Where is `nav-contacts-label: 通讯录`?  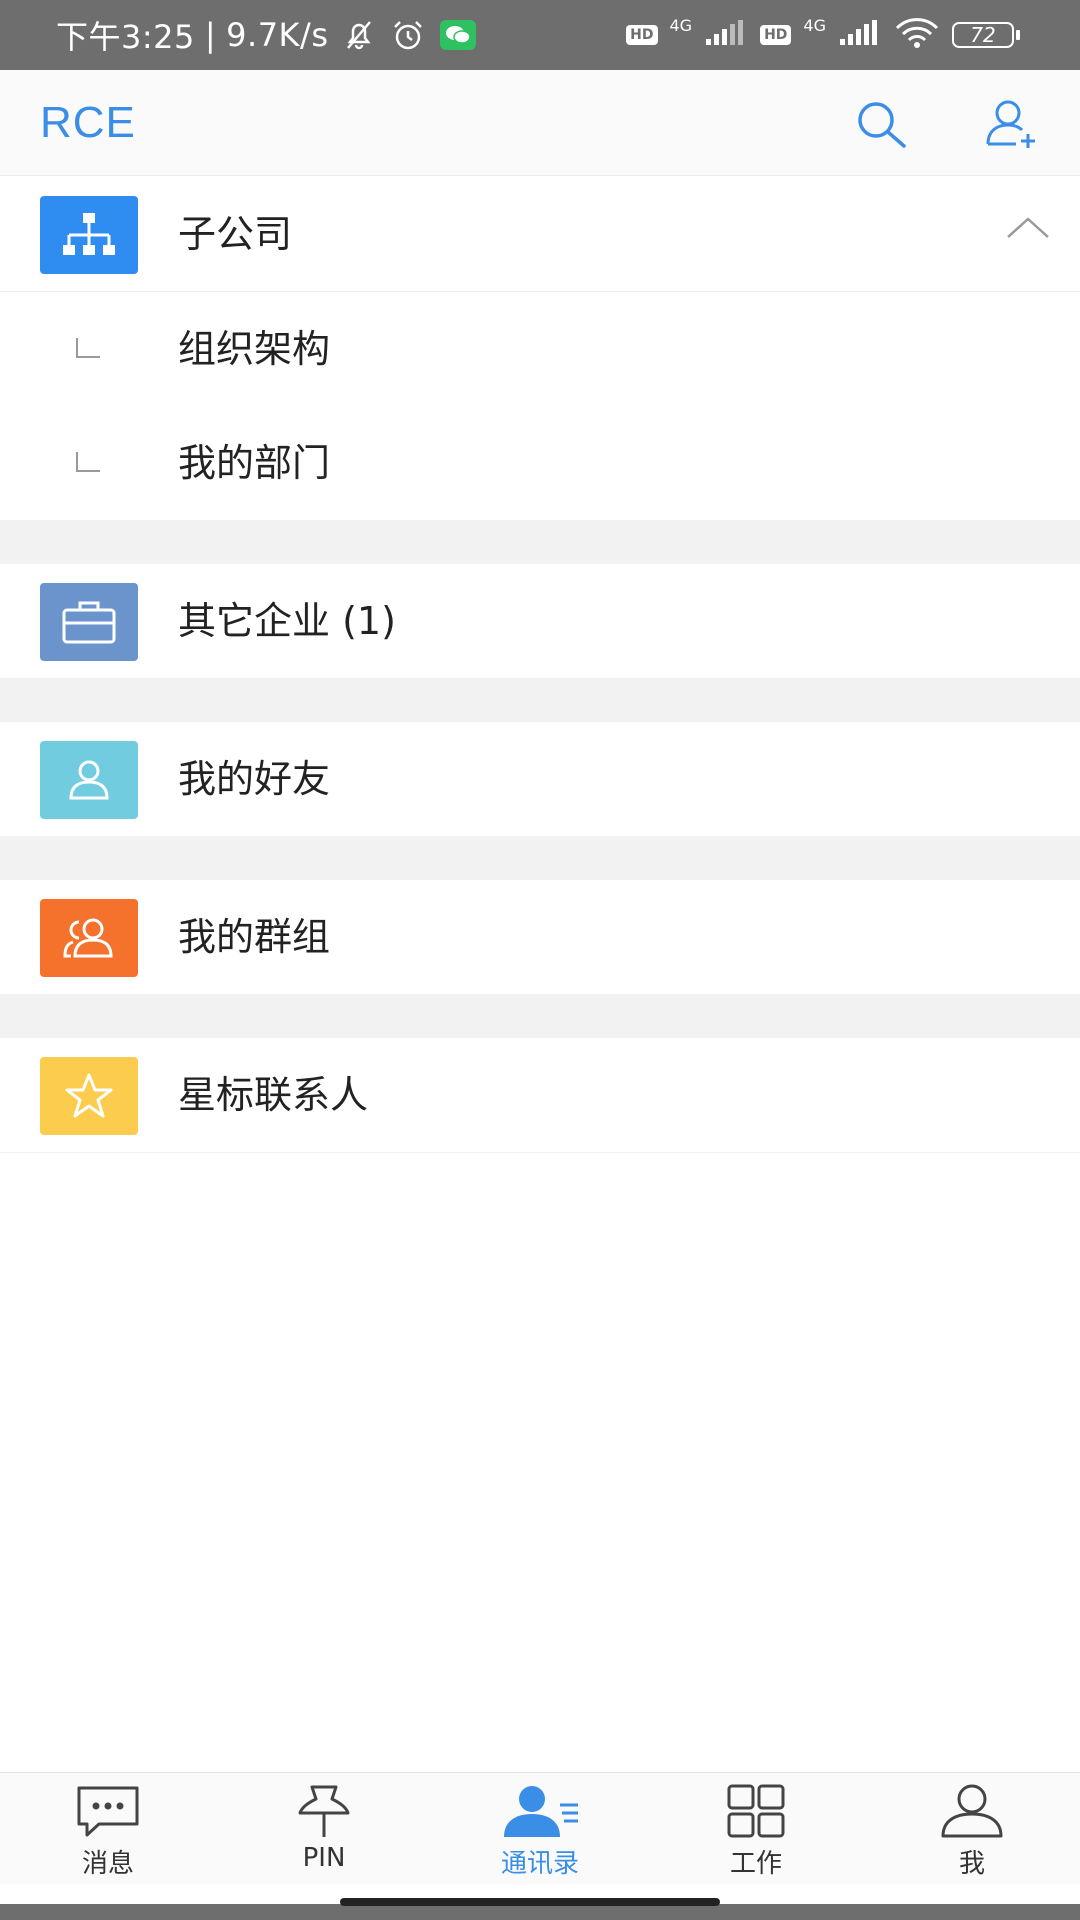
nav-contacts-label: 通讯录 is located at coordinates (539, 1864).